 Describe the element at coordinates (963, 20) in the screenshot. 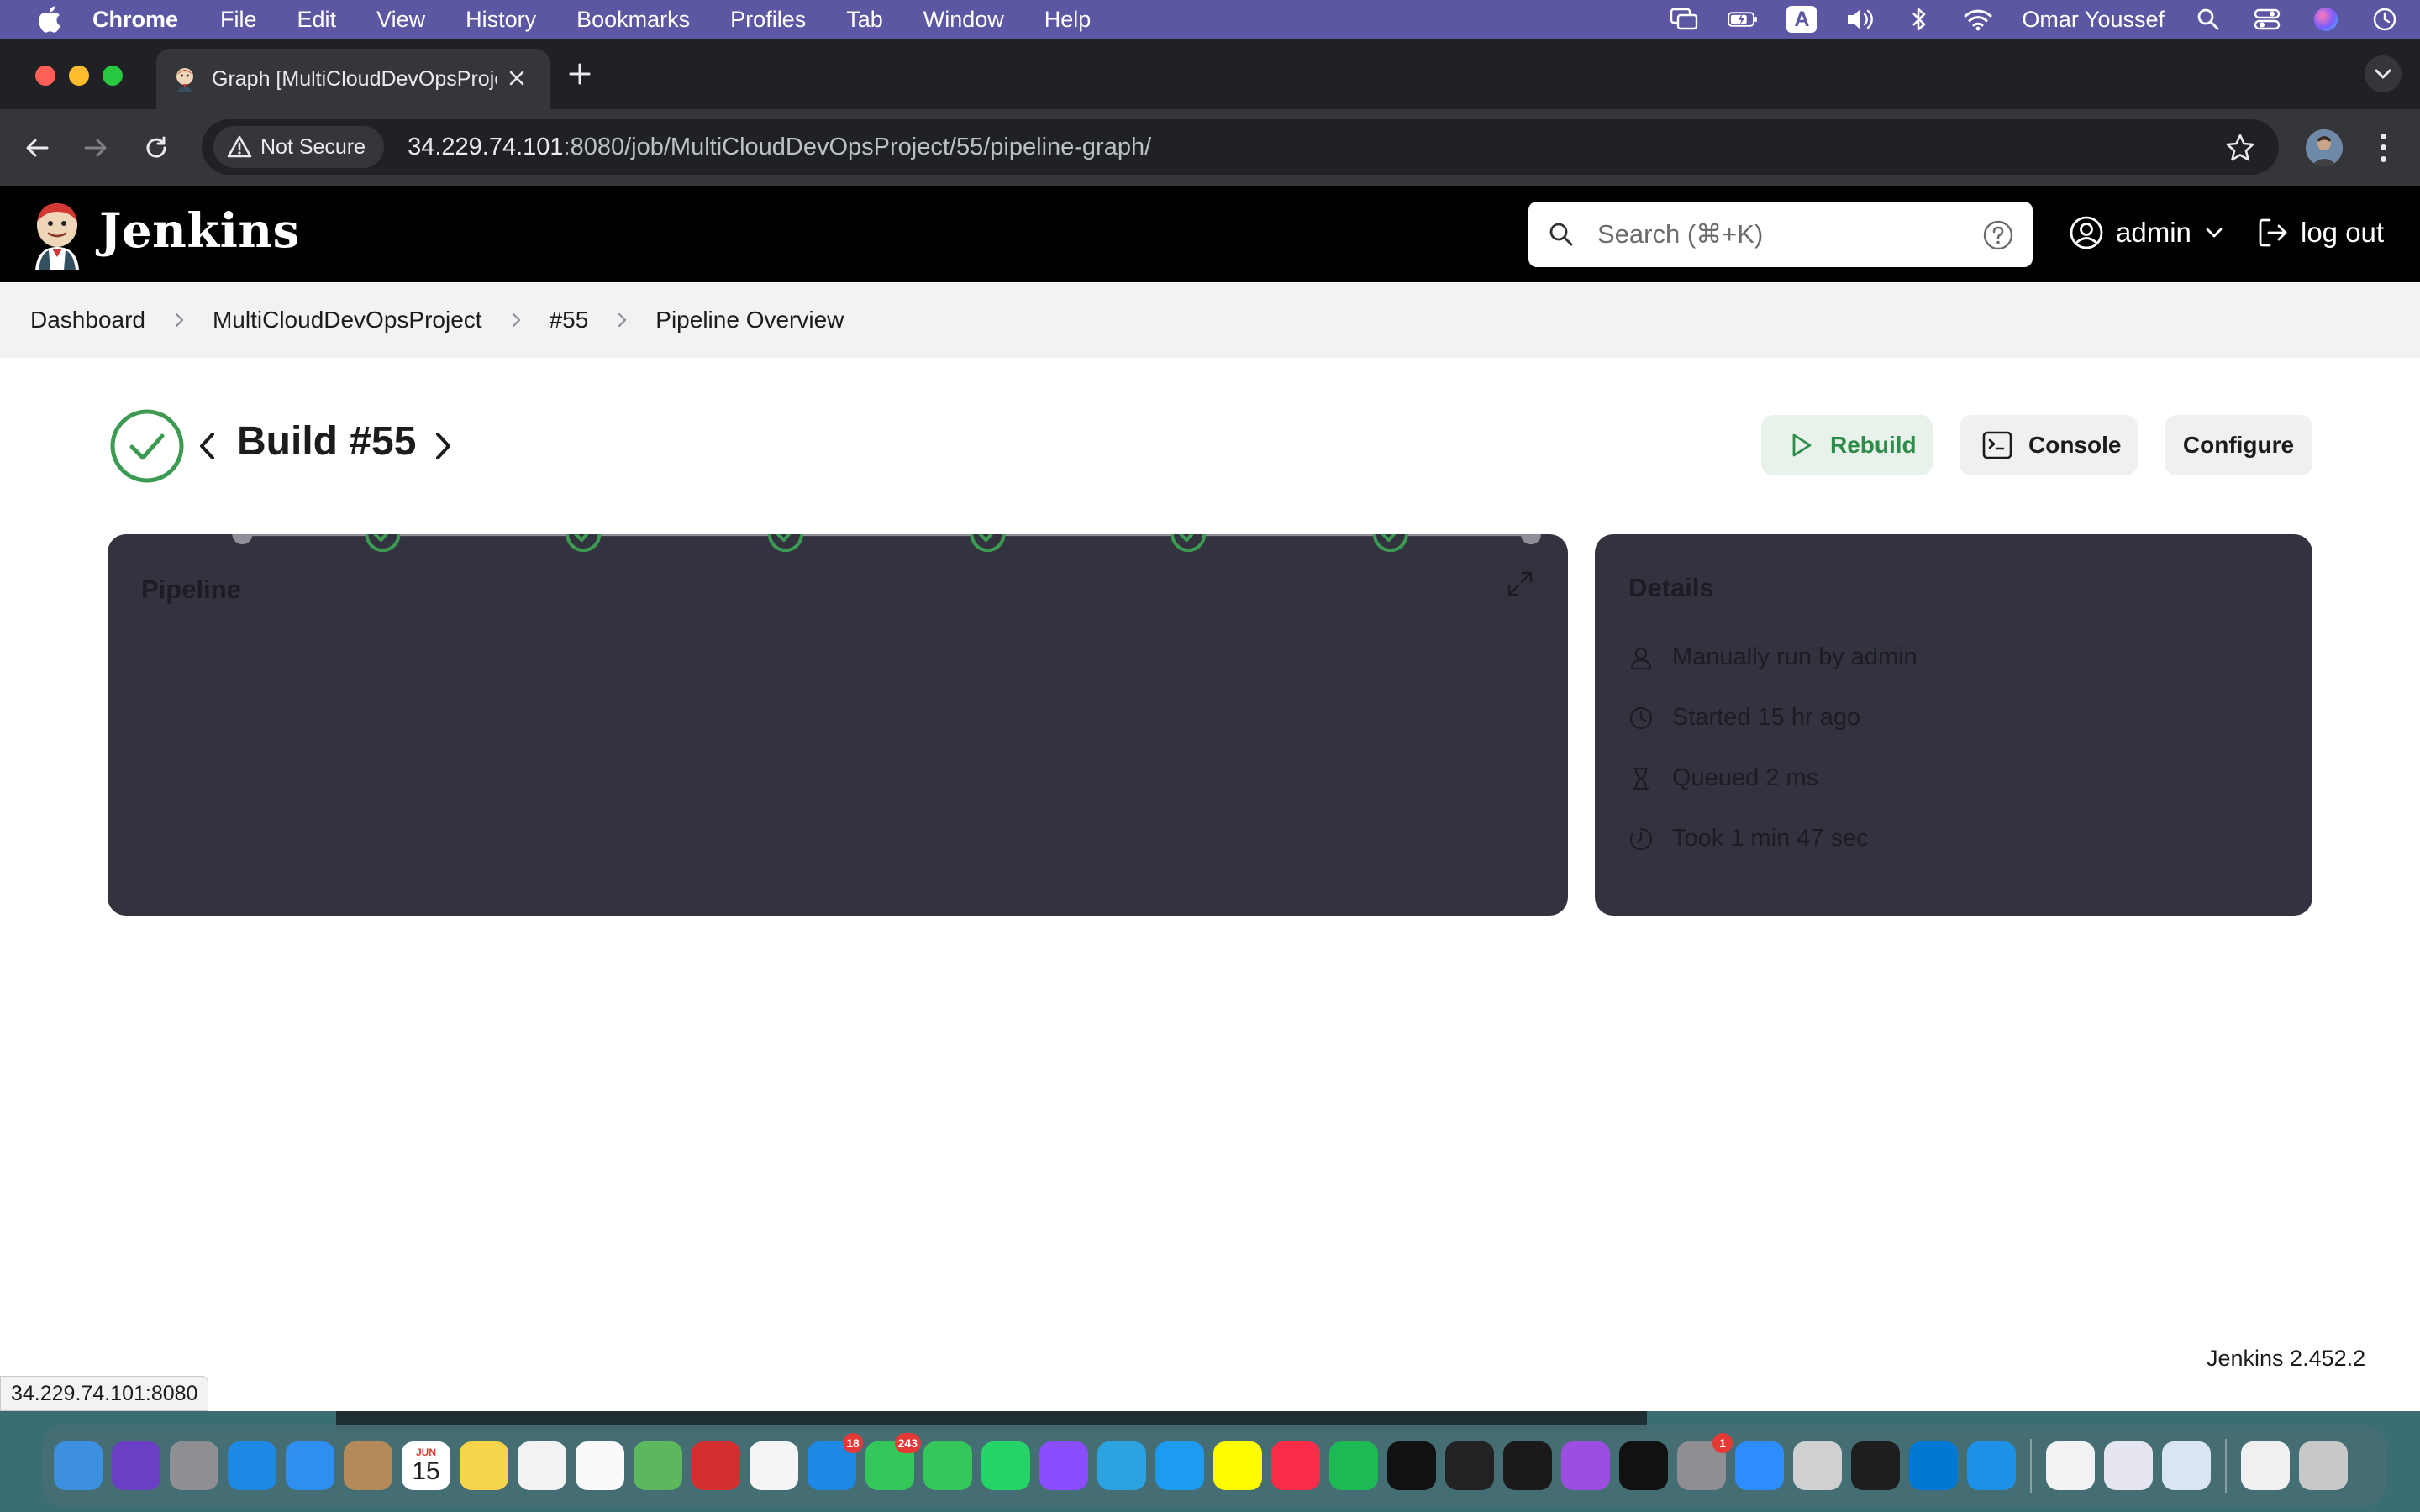

I see `menu-window: Window` at that location.